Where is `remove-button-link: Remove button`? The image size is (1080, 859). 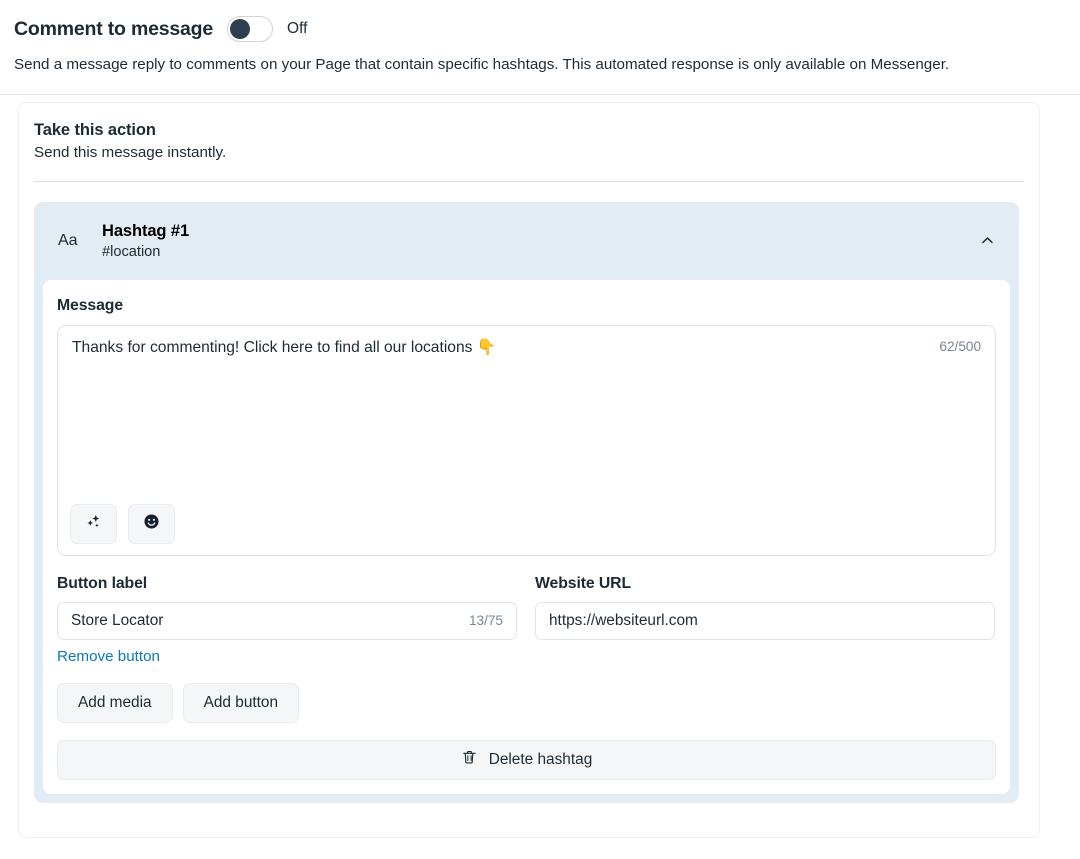 remove-button-link: Remove button is located at coordinates (108, 656).